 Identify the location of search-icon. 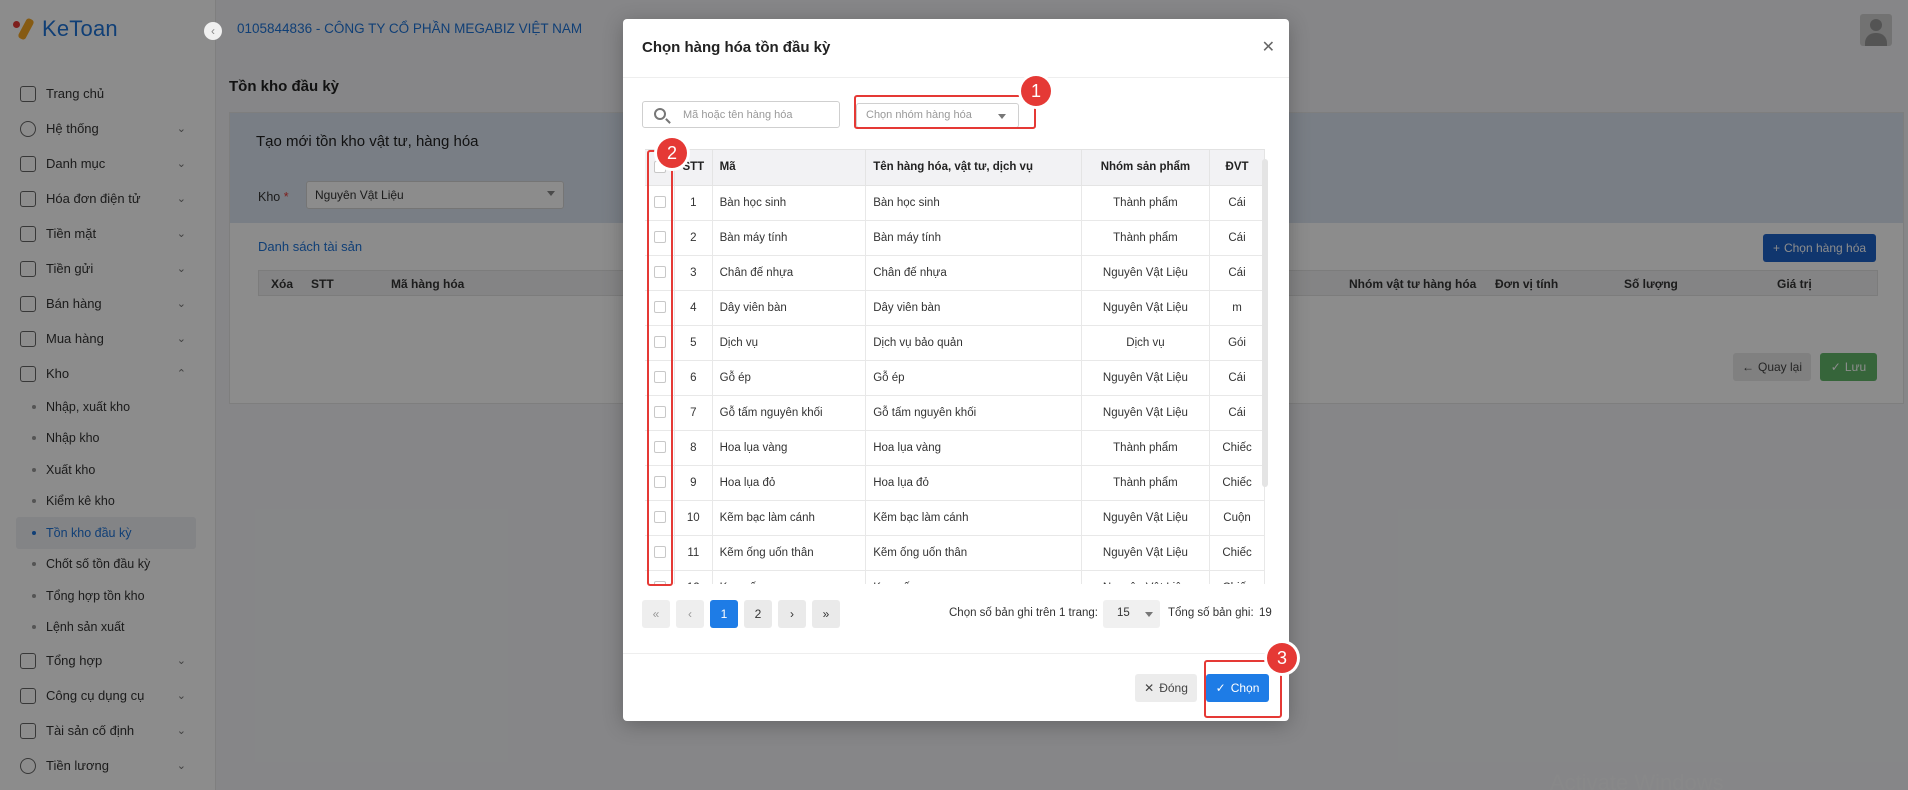
(660, 114).